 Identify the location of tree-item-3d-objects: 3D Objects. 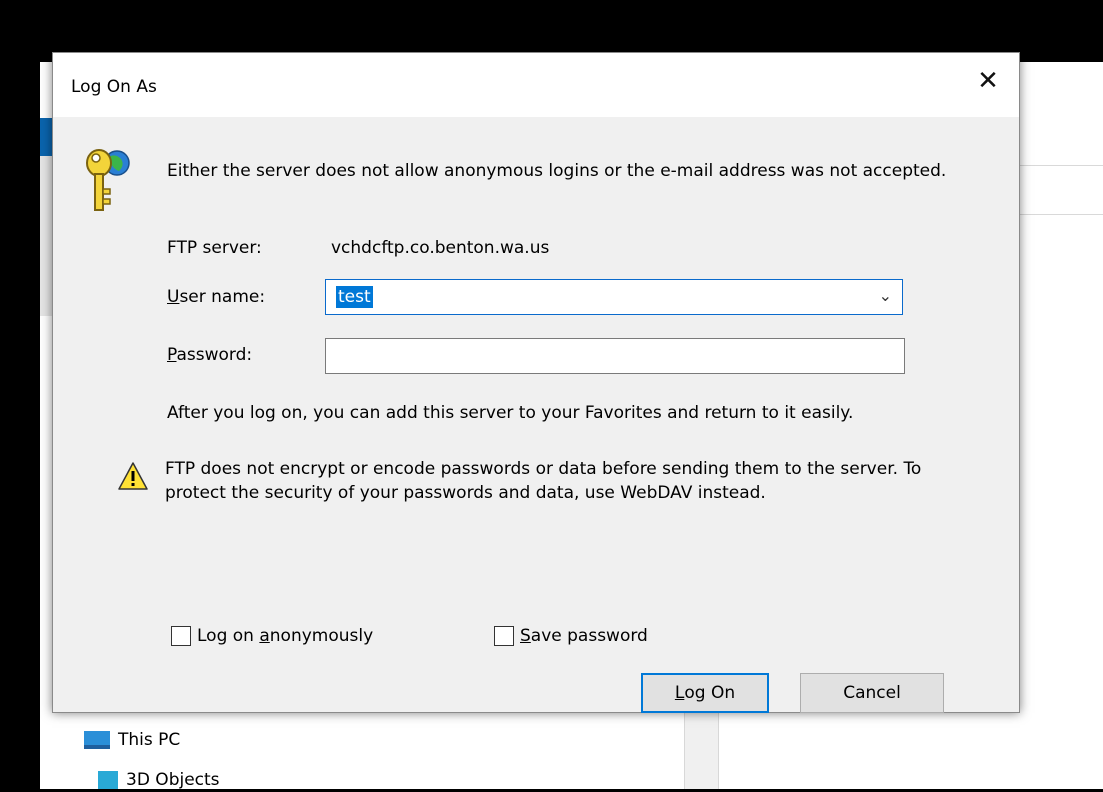
(152, 780).